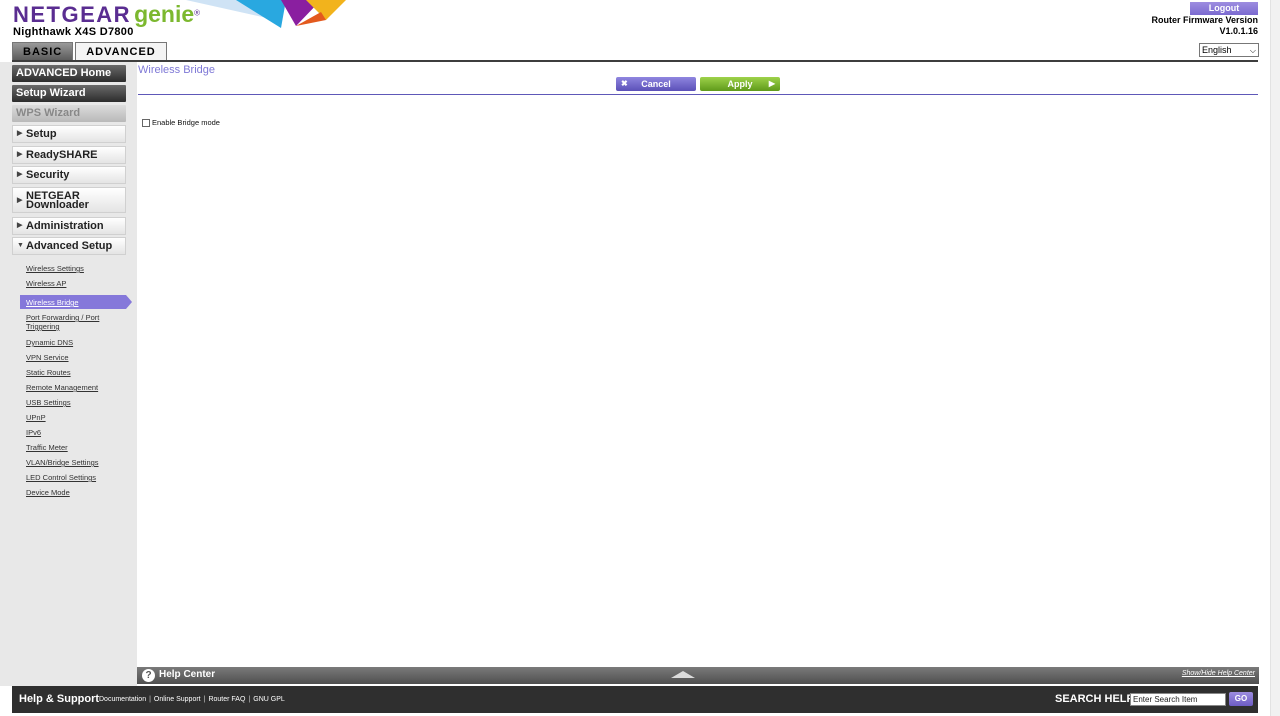 This screenshot has height=716, width=1280. I want to click on sidebar-item-readyshare: ▶ ReadySHARE, so click(69, 155).